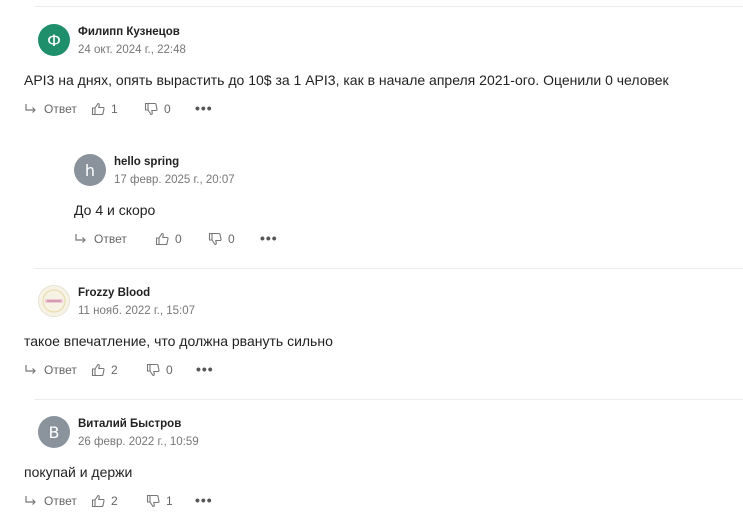  I want to click on avatar, so click(54, 301).